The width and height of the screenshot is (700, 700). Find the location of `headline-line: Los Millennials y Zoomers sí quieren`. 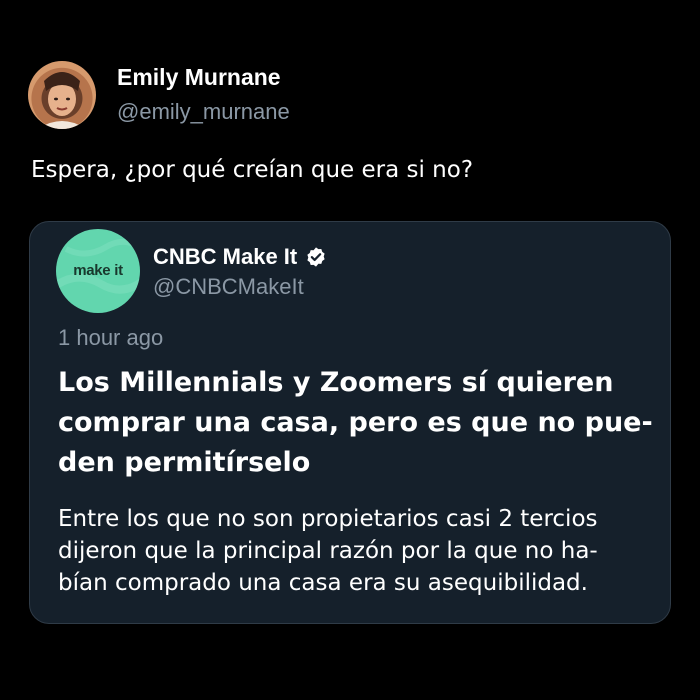

headline-line: Los Millennials y Zoomers sí quieren is located at coordinates (336, 382).